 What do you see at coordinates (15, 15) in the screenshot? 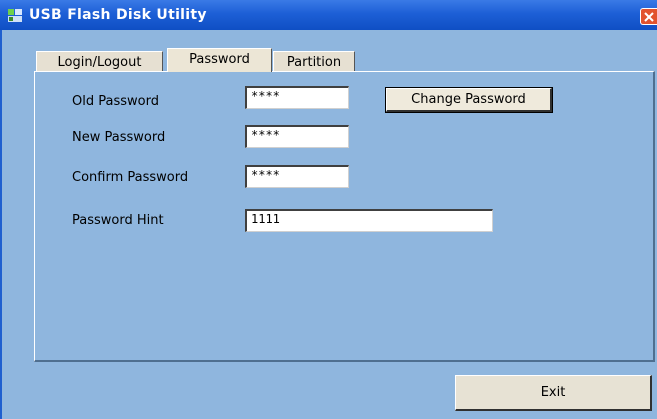
I see `usb-disk-icon` at bounding box center [15, 15].